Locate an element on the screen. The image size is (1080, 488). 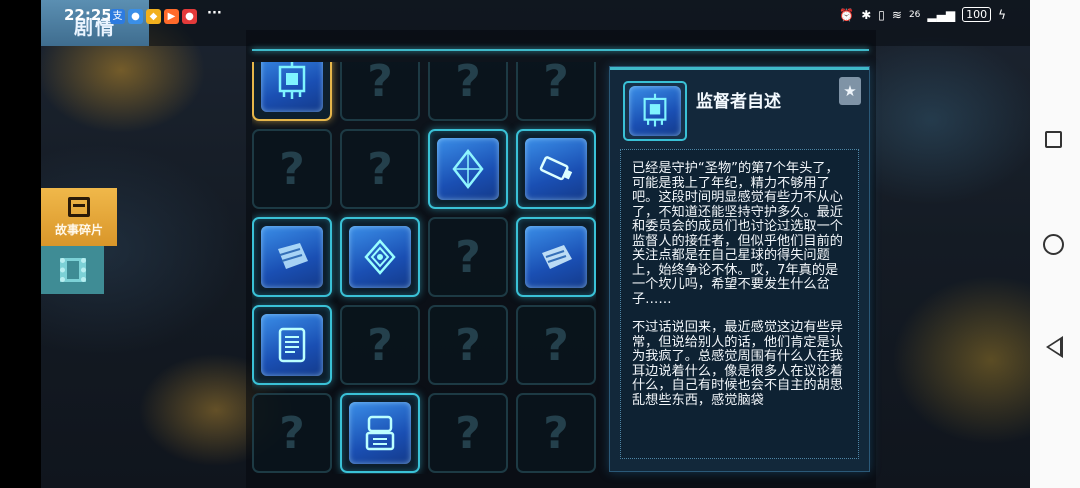
tab-story-fragments: 故事碎片 is located at coordinates (79, 217).